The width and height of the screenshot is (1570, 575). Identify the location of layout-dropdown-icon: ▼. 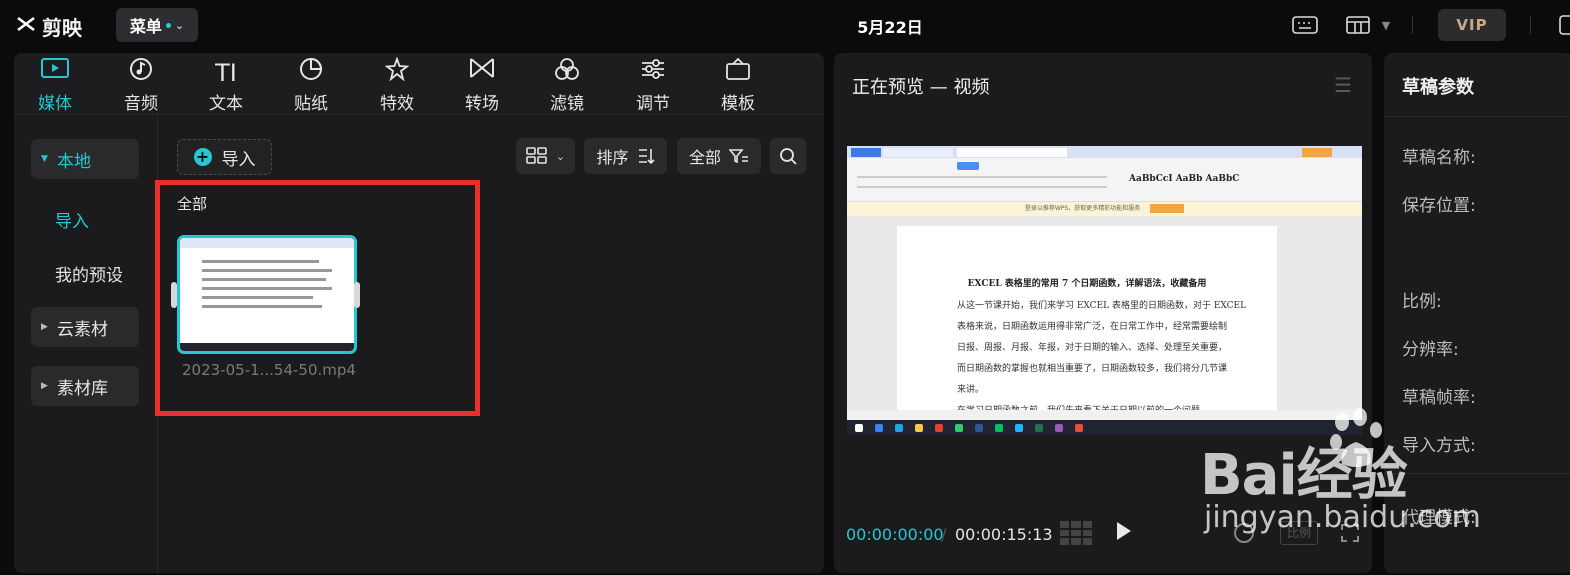
(1386, 25).